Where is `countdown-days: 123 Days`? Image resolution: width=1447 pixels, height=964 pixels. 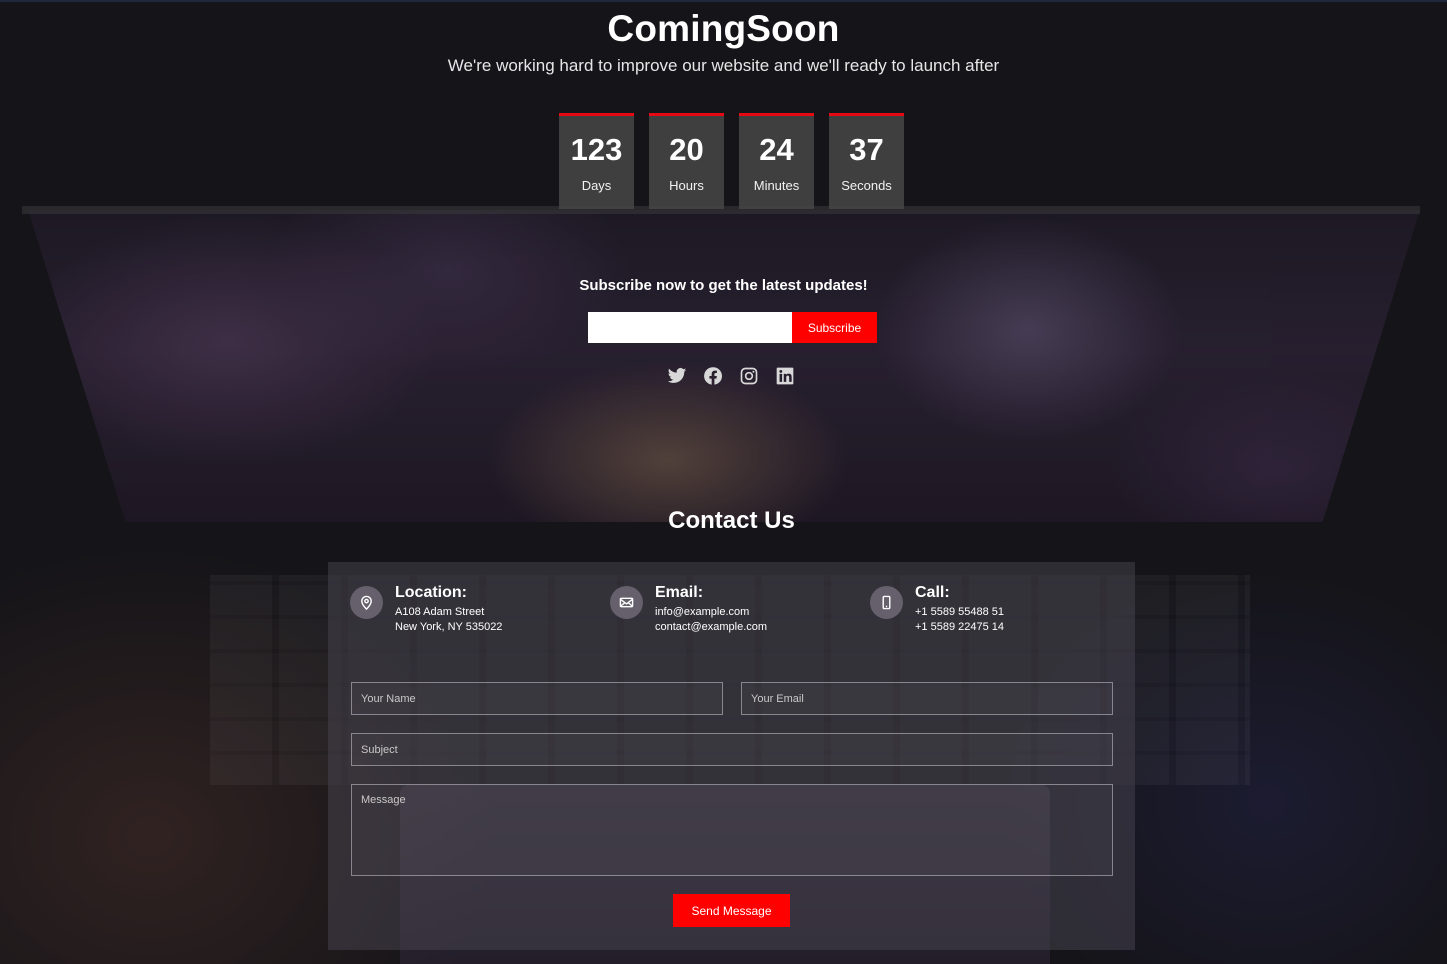 countdown-days: 123 Days is located at coordinates (596, 161).